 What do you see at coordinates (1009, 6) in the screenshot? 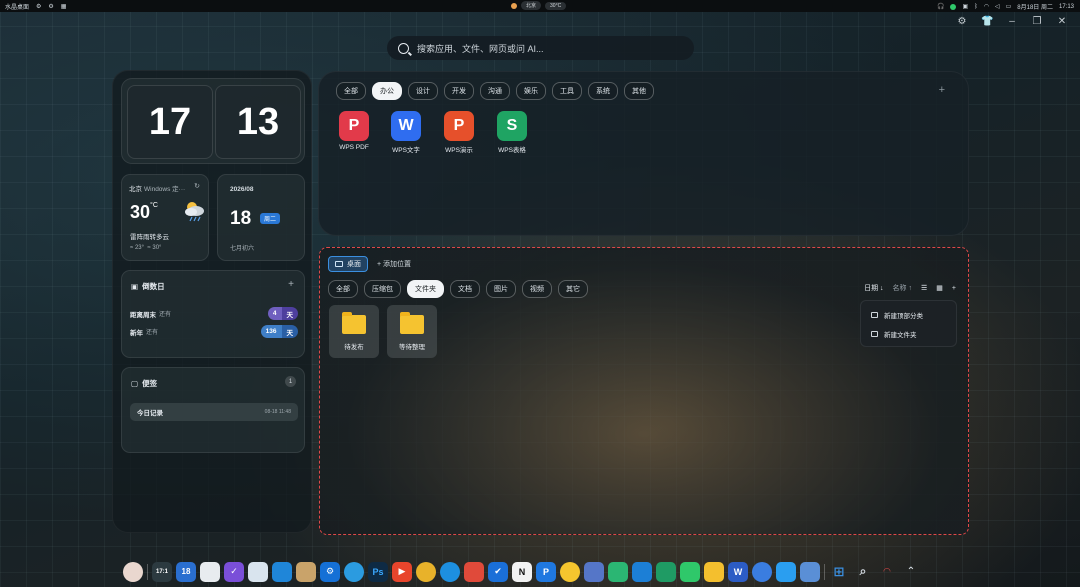
I see `battery-icon: ▭` at bounding box center [1009, 6].